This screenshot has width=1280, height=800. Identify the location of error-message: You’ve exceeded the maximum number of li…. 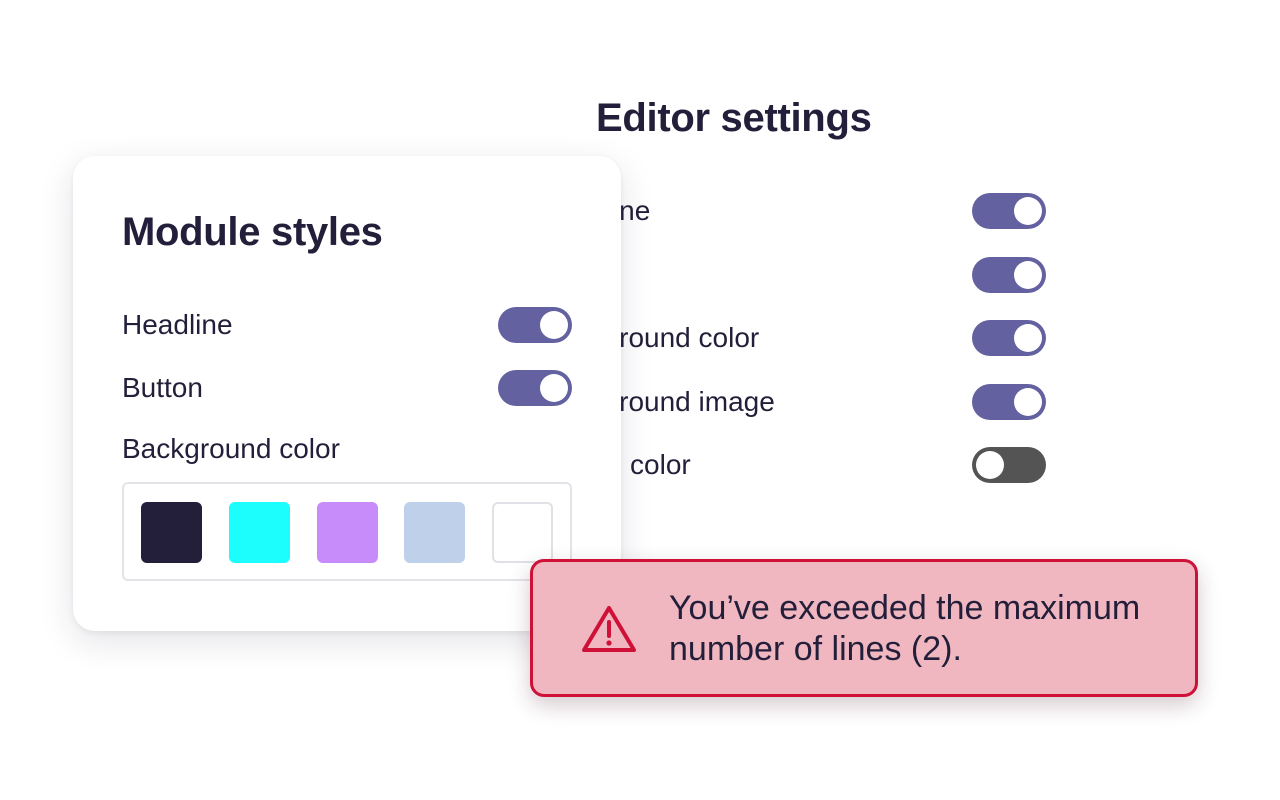
(905, 628).